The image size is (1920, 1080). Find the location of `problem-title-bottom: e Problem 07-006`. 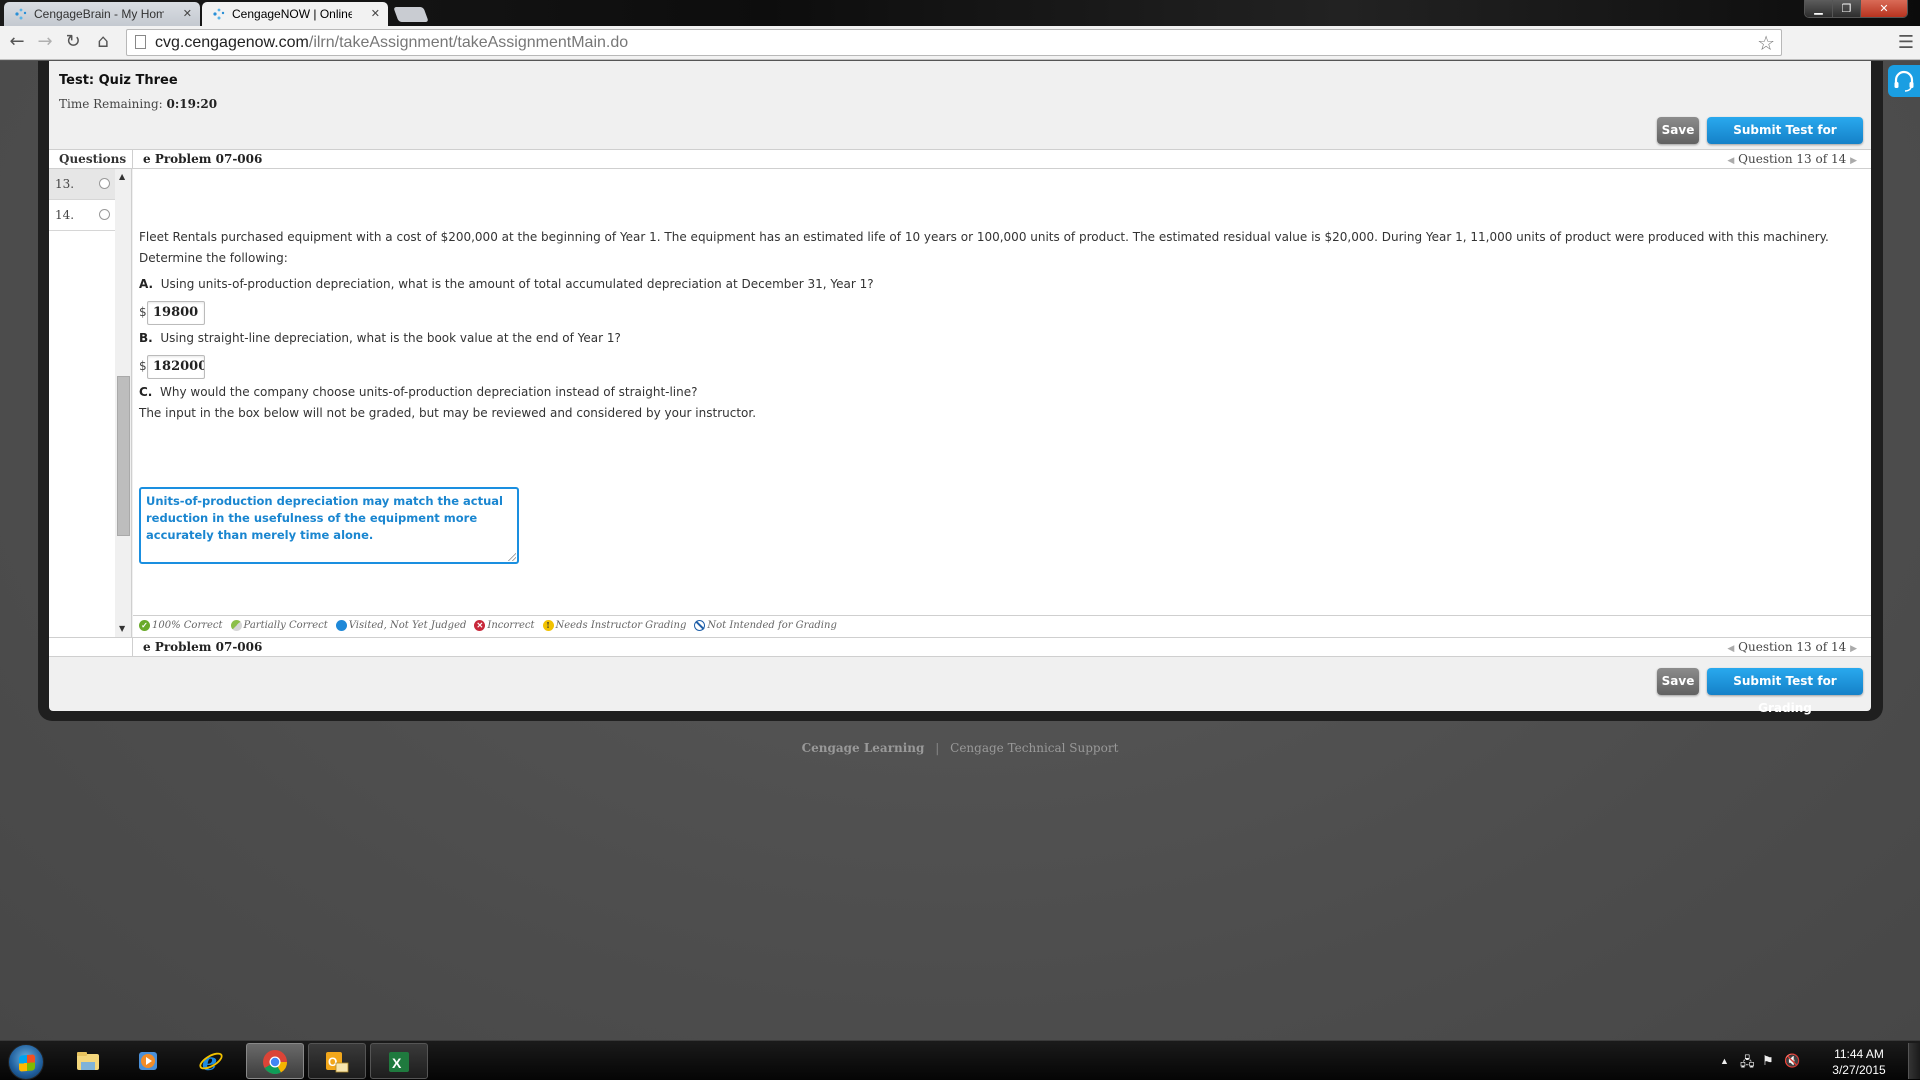

problem-title-bottom: e Problem 07-006 is located at coordinates (203, 647).